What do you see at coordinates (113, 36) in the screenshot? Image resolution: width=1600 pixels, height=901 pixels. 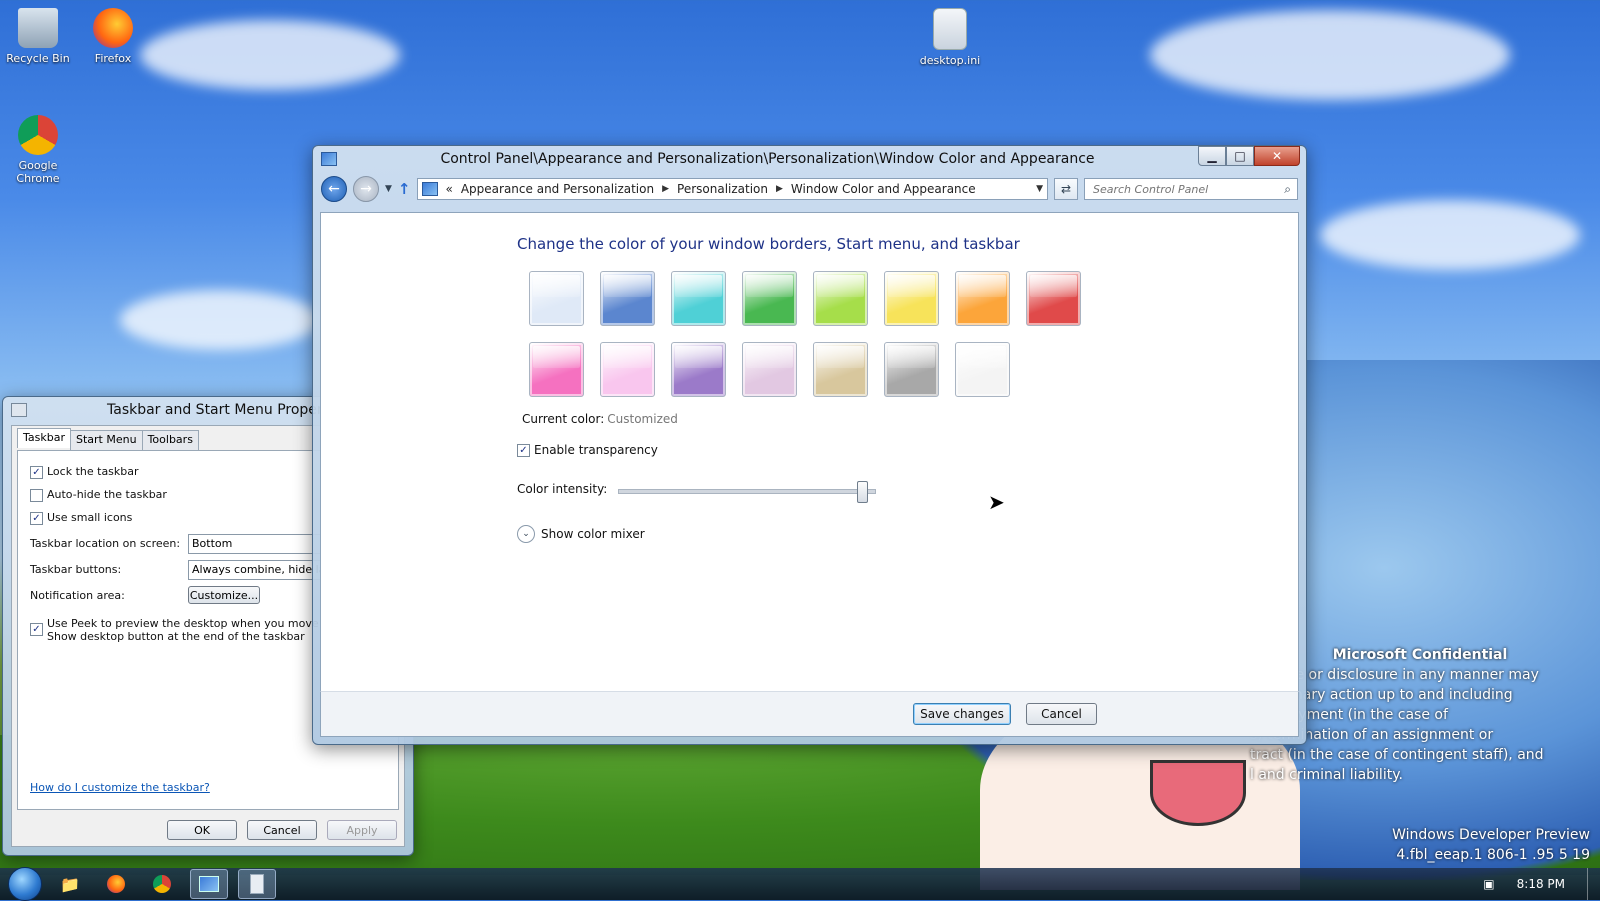 I see `desktop-icon-firefox: Firefox` at bounding box center [113, 36].